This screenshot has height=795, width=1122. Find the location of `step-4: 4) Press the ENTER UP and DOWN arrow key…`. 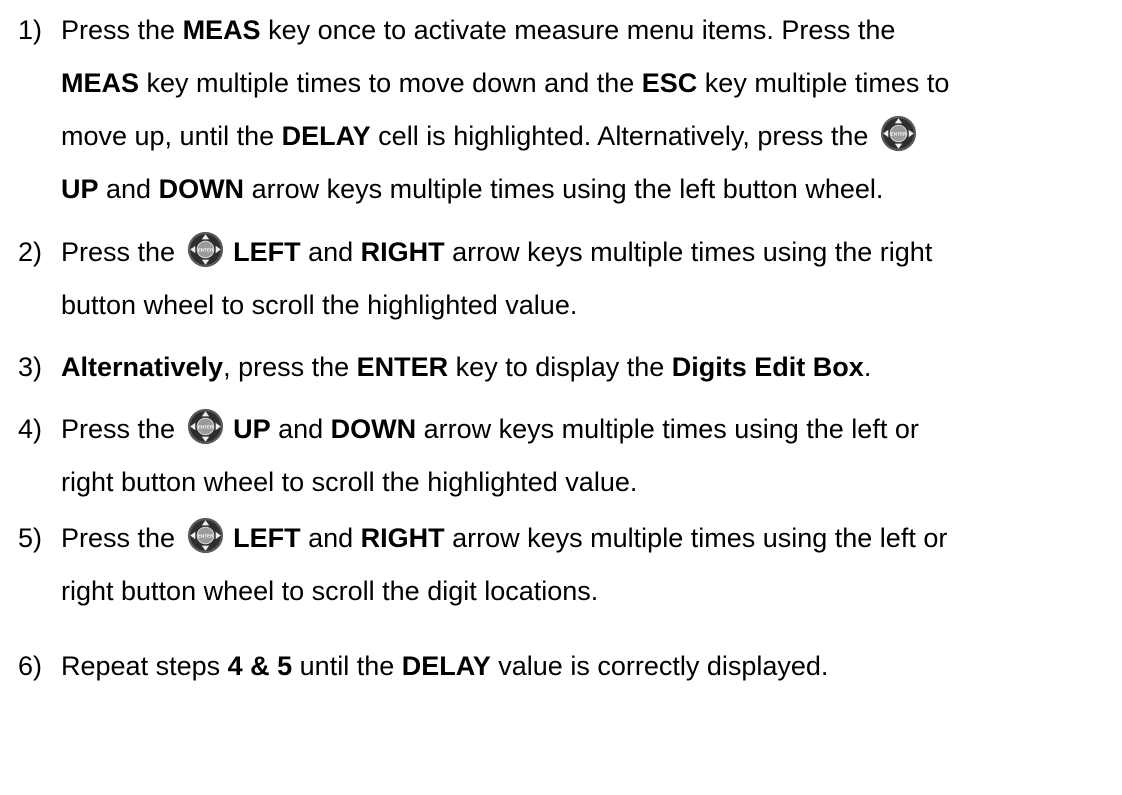

step-4: 4) Press the ENTER UP and DOWN arrow key… is located at coordinates (568, 456).